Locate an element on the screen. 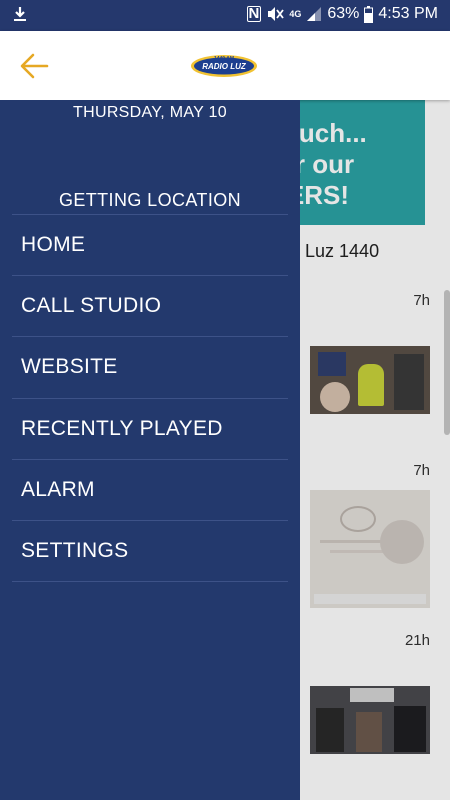 The width and height of the screenshot is (450, 800). menu-item-settings: SETTINGS is located at coordinates (150, 552).